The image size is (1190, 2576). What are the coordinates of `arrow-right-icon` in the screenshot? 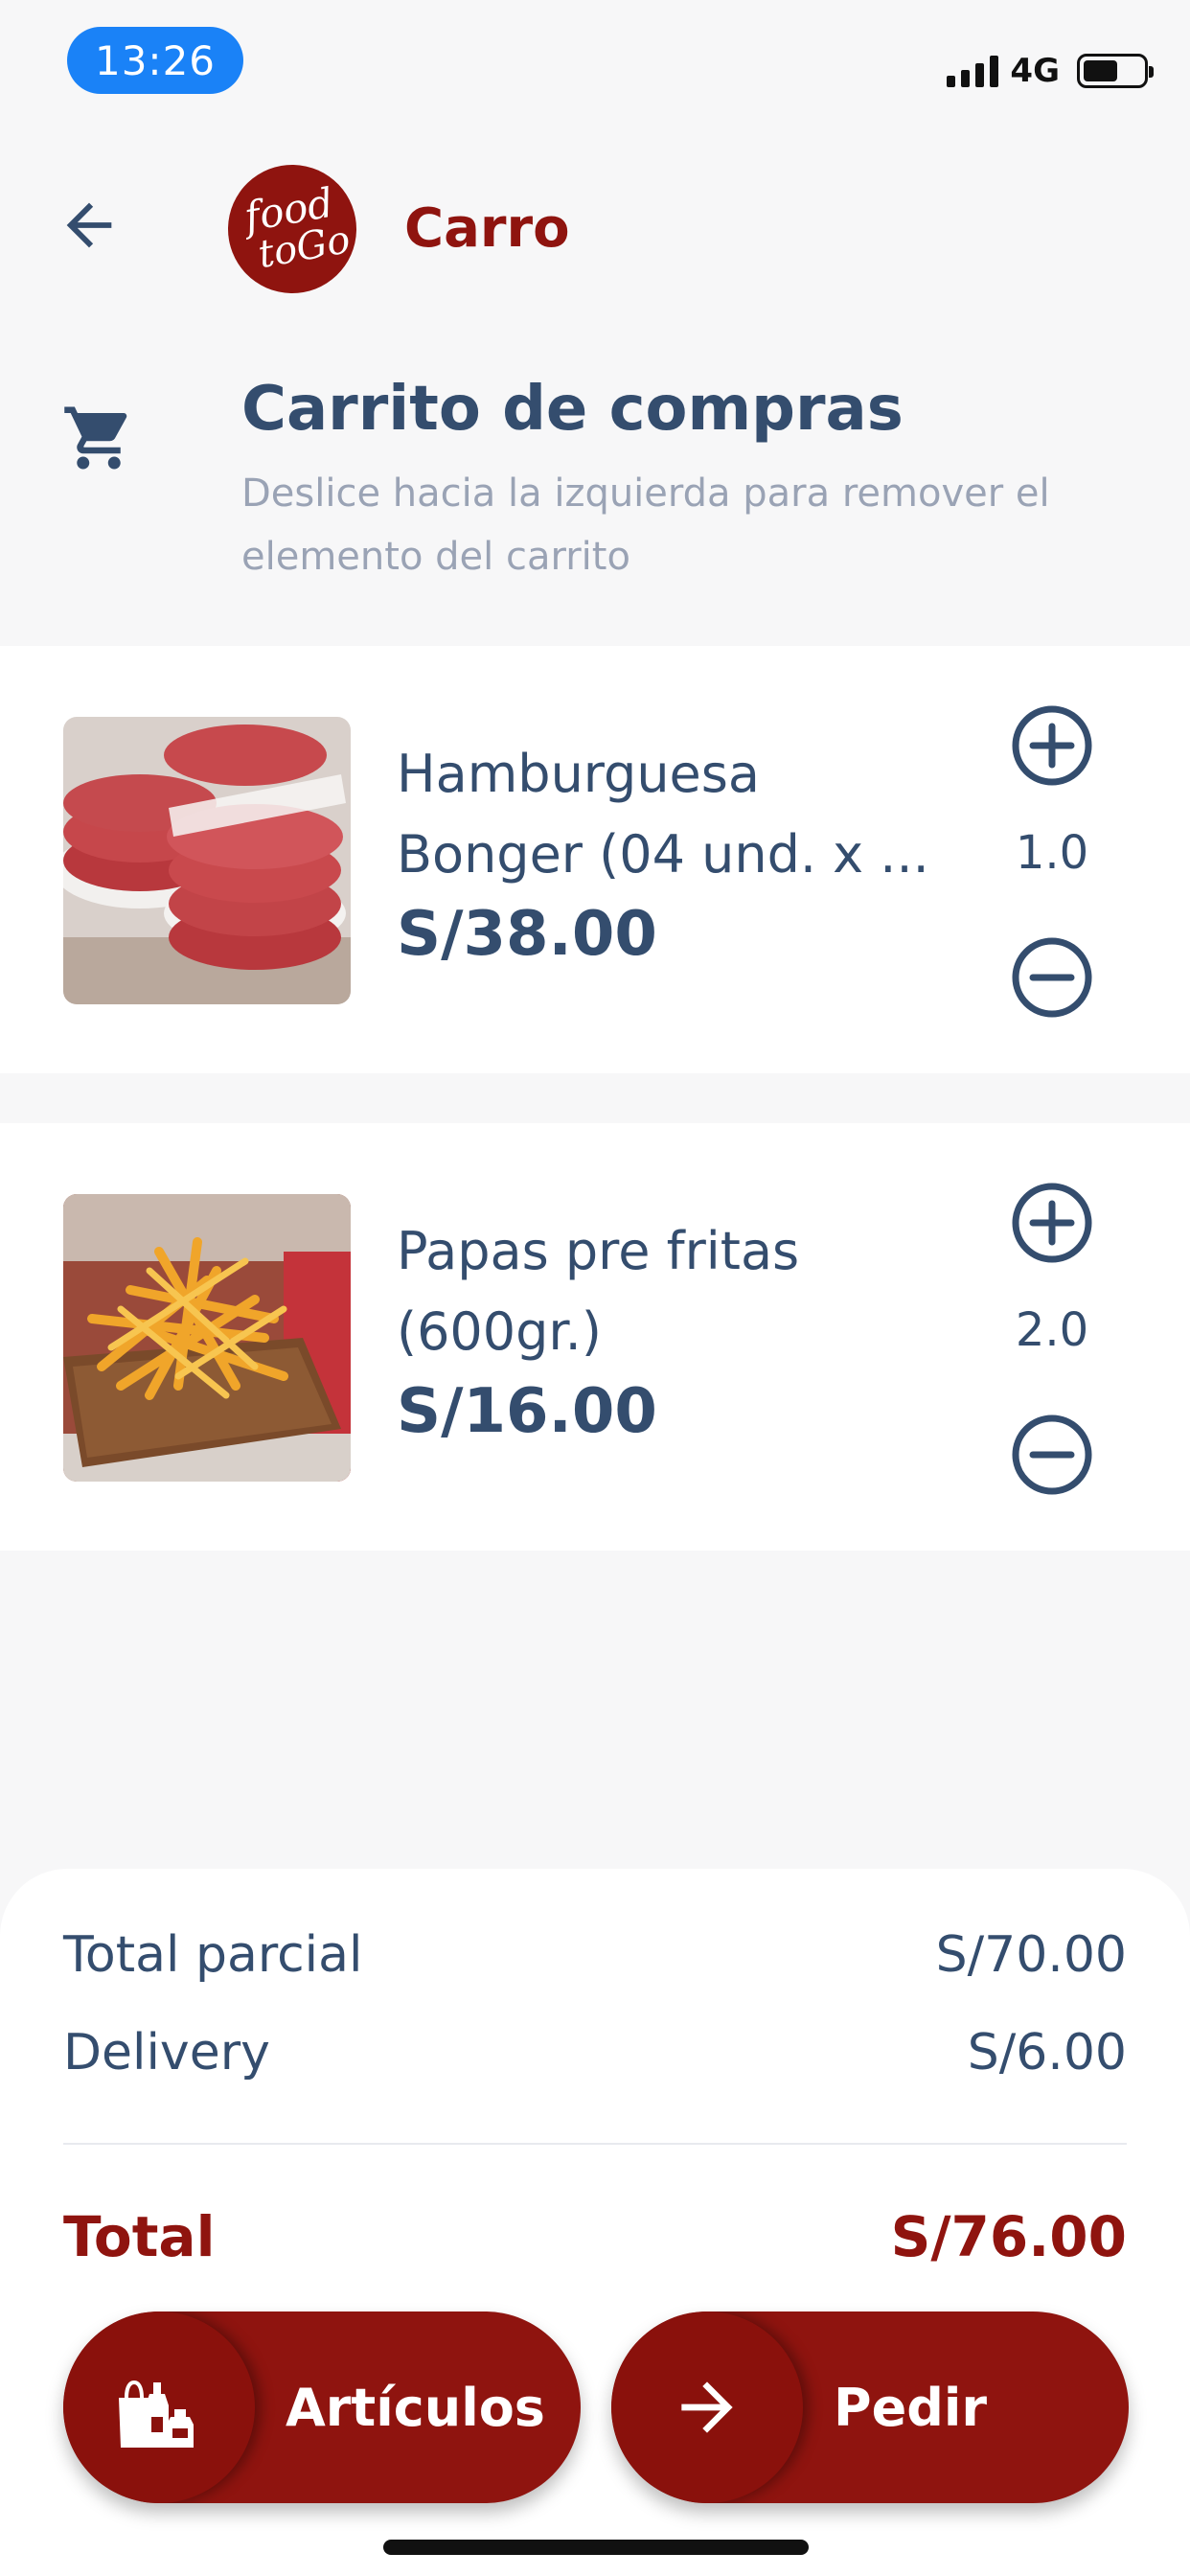 It's located at (707, 2407).